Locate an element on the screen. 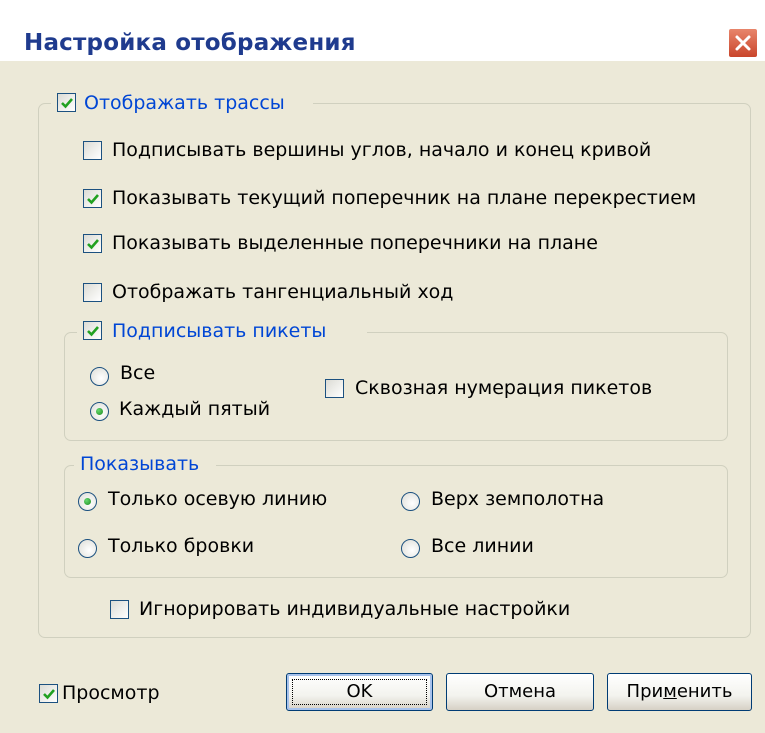 Image resolution: width=765 pixels, height=733 pixels. cancel-button: Отмена is located at coordinates (520, 692).